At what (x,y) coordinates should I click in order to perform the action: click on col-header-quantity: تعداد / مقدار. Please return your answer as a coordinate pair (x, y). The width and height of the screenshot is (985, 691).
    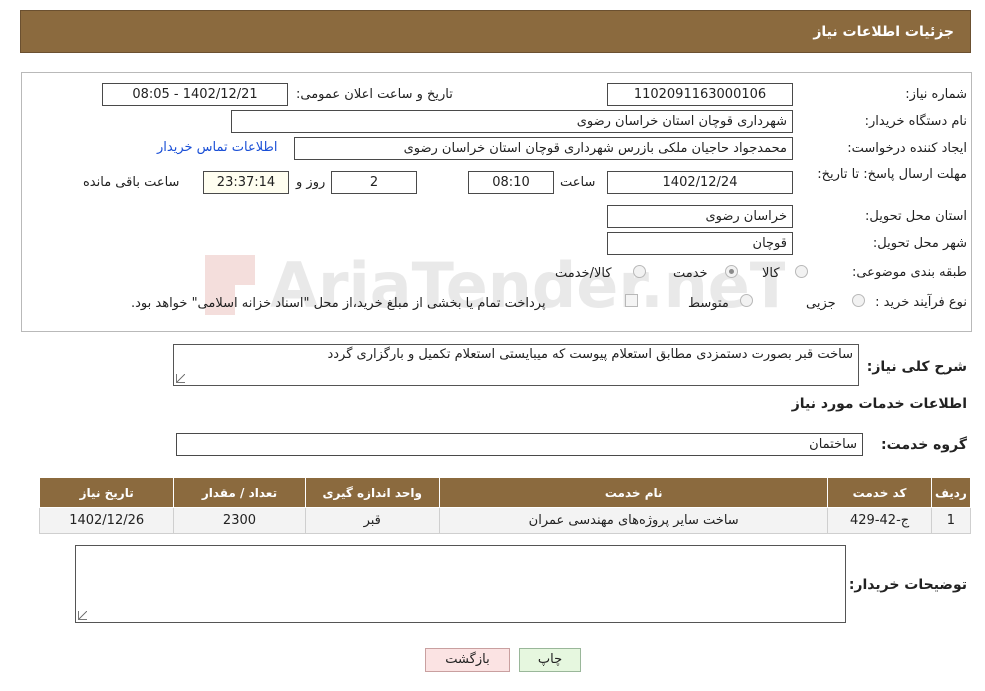
    Looking at the image, I should click on (239, 492).